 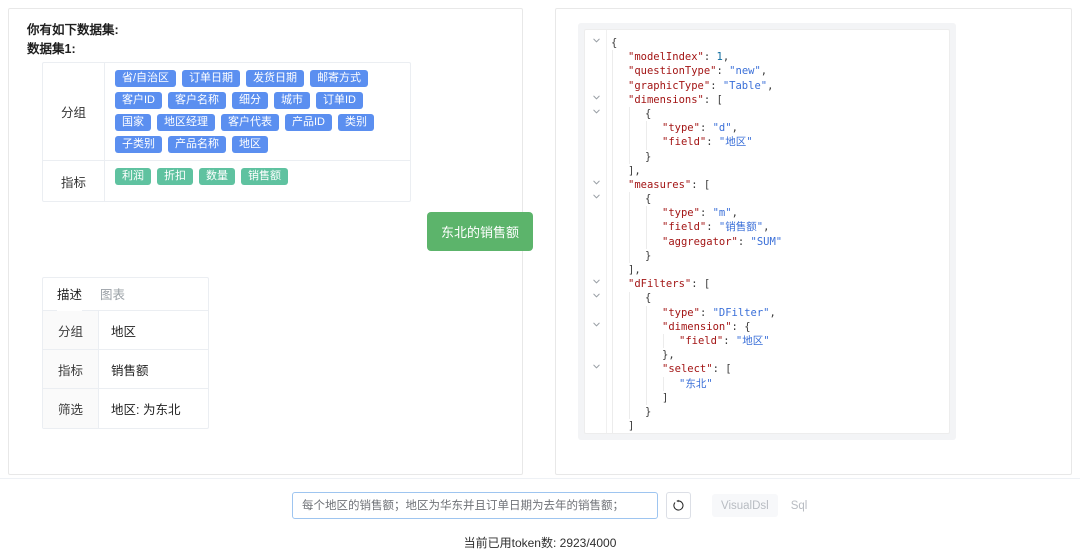 I want to click on code-line-text: "dimensions": [, so click(x=675, y=99).